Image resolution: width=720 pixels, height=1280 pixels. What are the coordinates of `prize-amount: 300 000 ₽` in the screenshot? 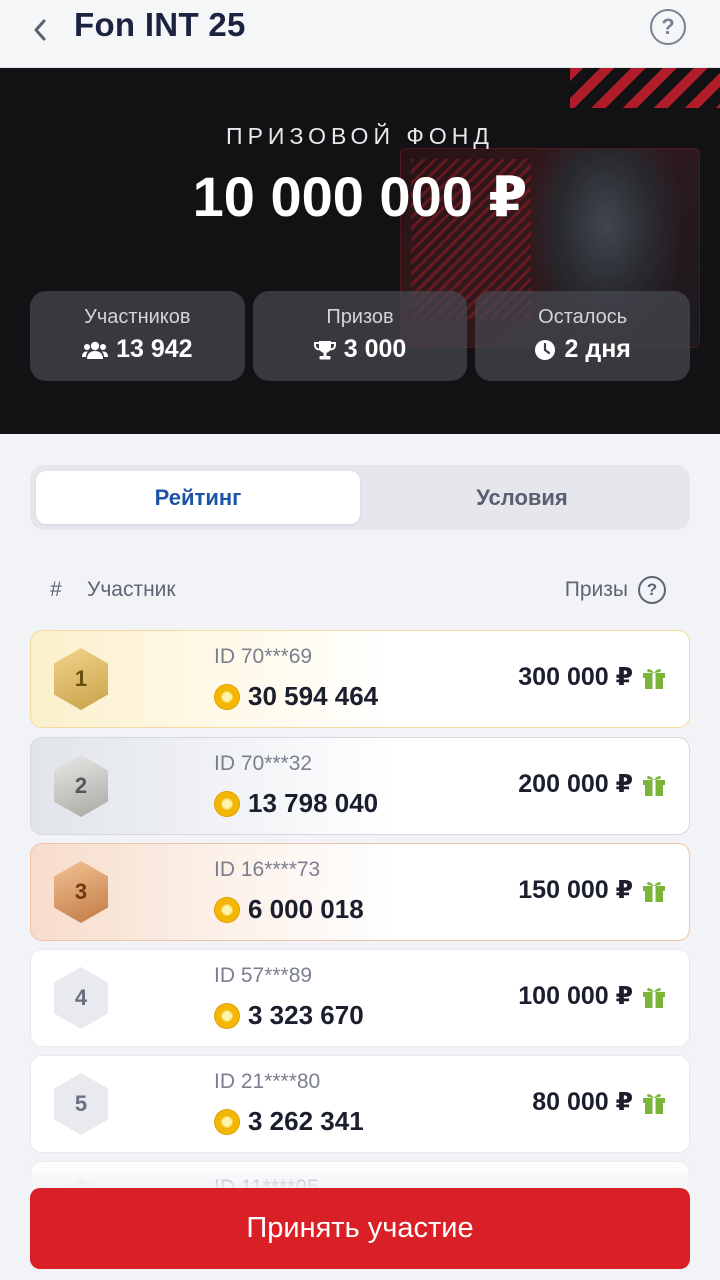 It's located at (575, 677).